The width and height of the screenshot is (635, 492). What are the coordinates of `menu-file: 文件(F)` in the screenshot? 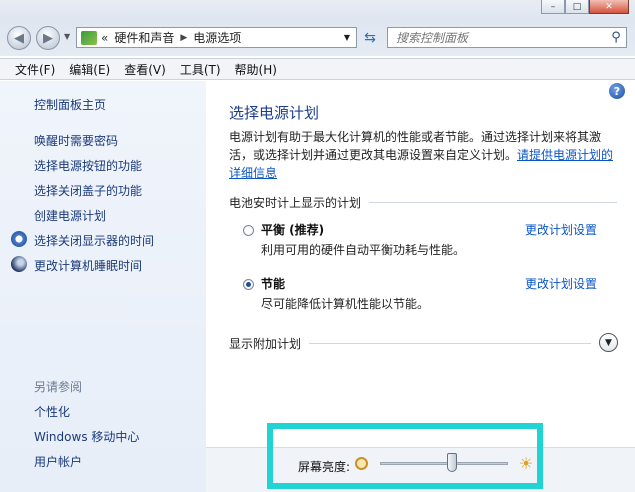 It's located at (31, 69).